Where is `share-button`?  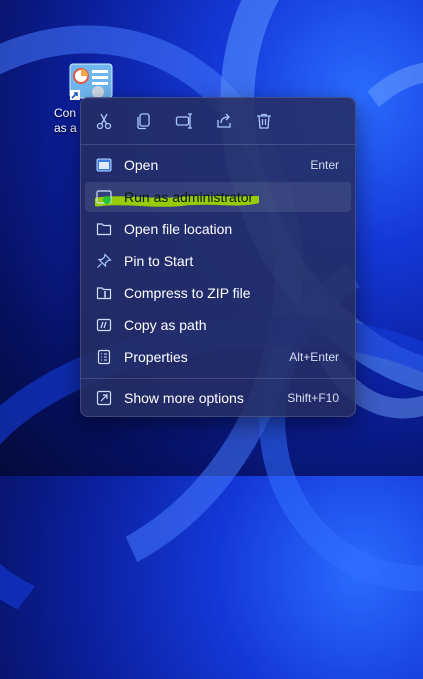
share-button is located at coordinates (224, 121).